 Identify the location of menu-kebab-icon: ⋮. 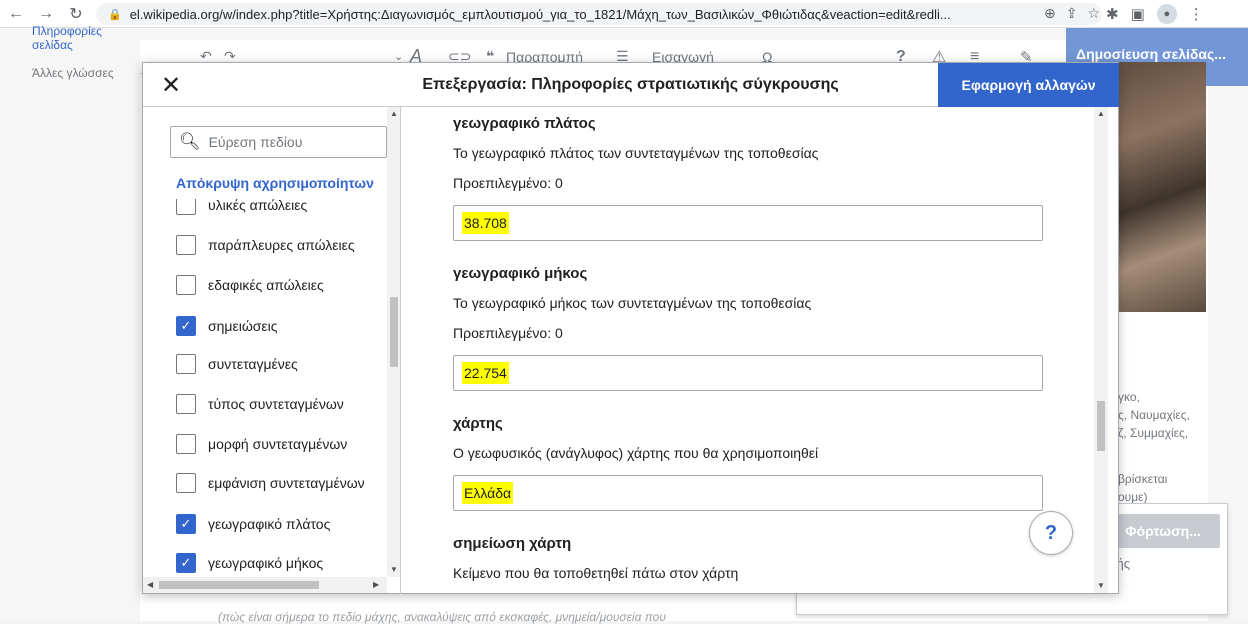
(1196, 14).